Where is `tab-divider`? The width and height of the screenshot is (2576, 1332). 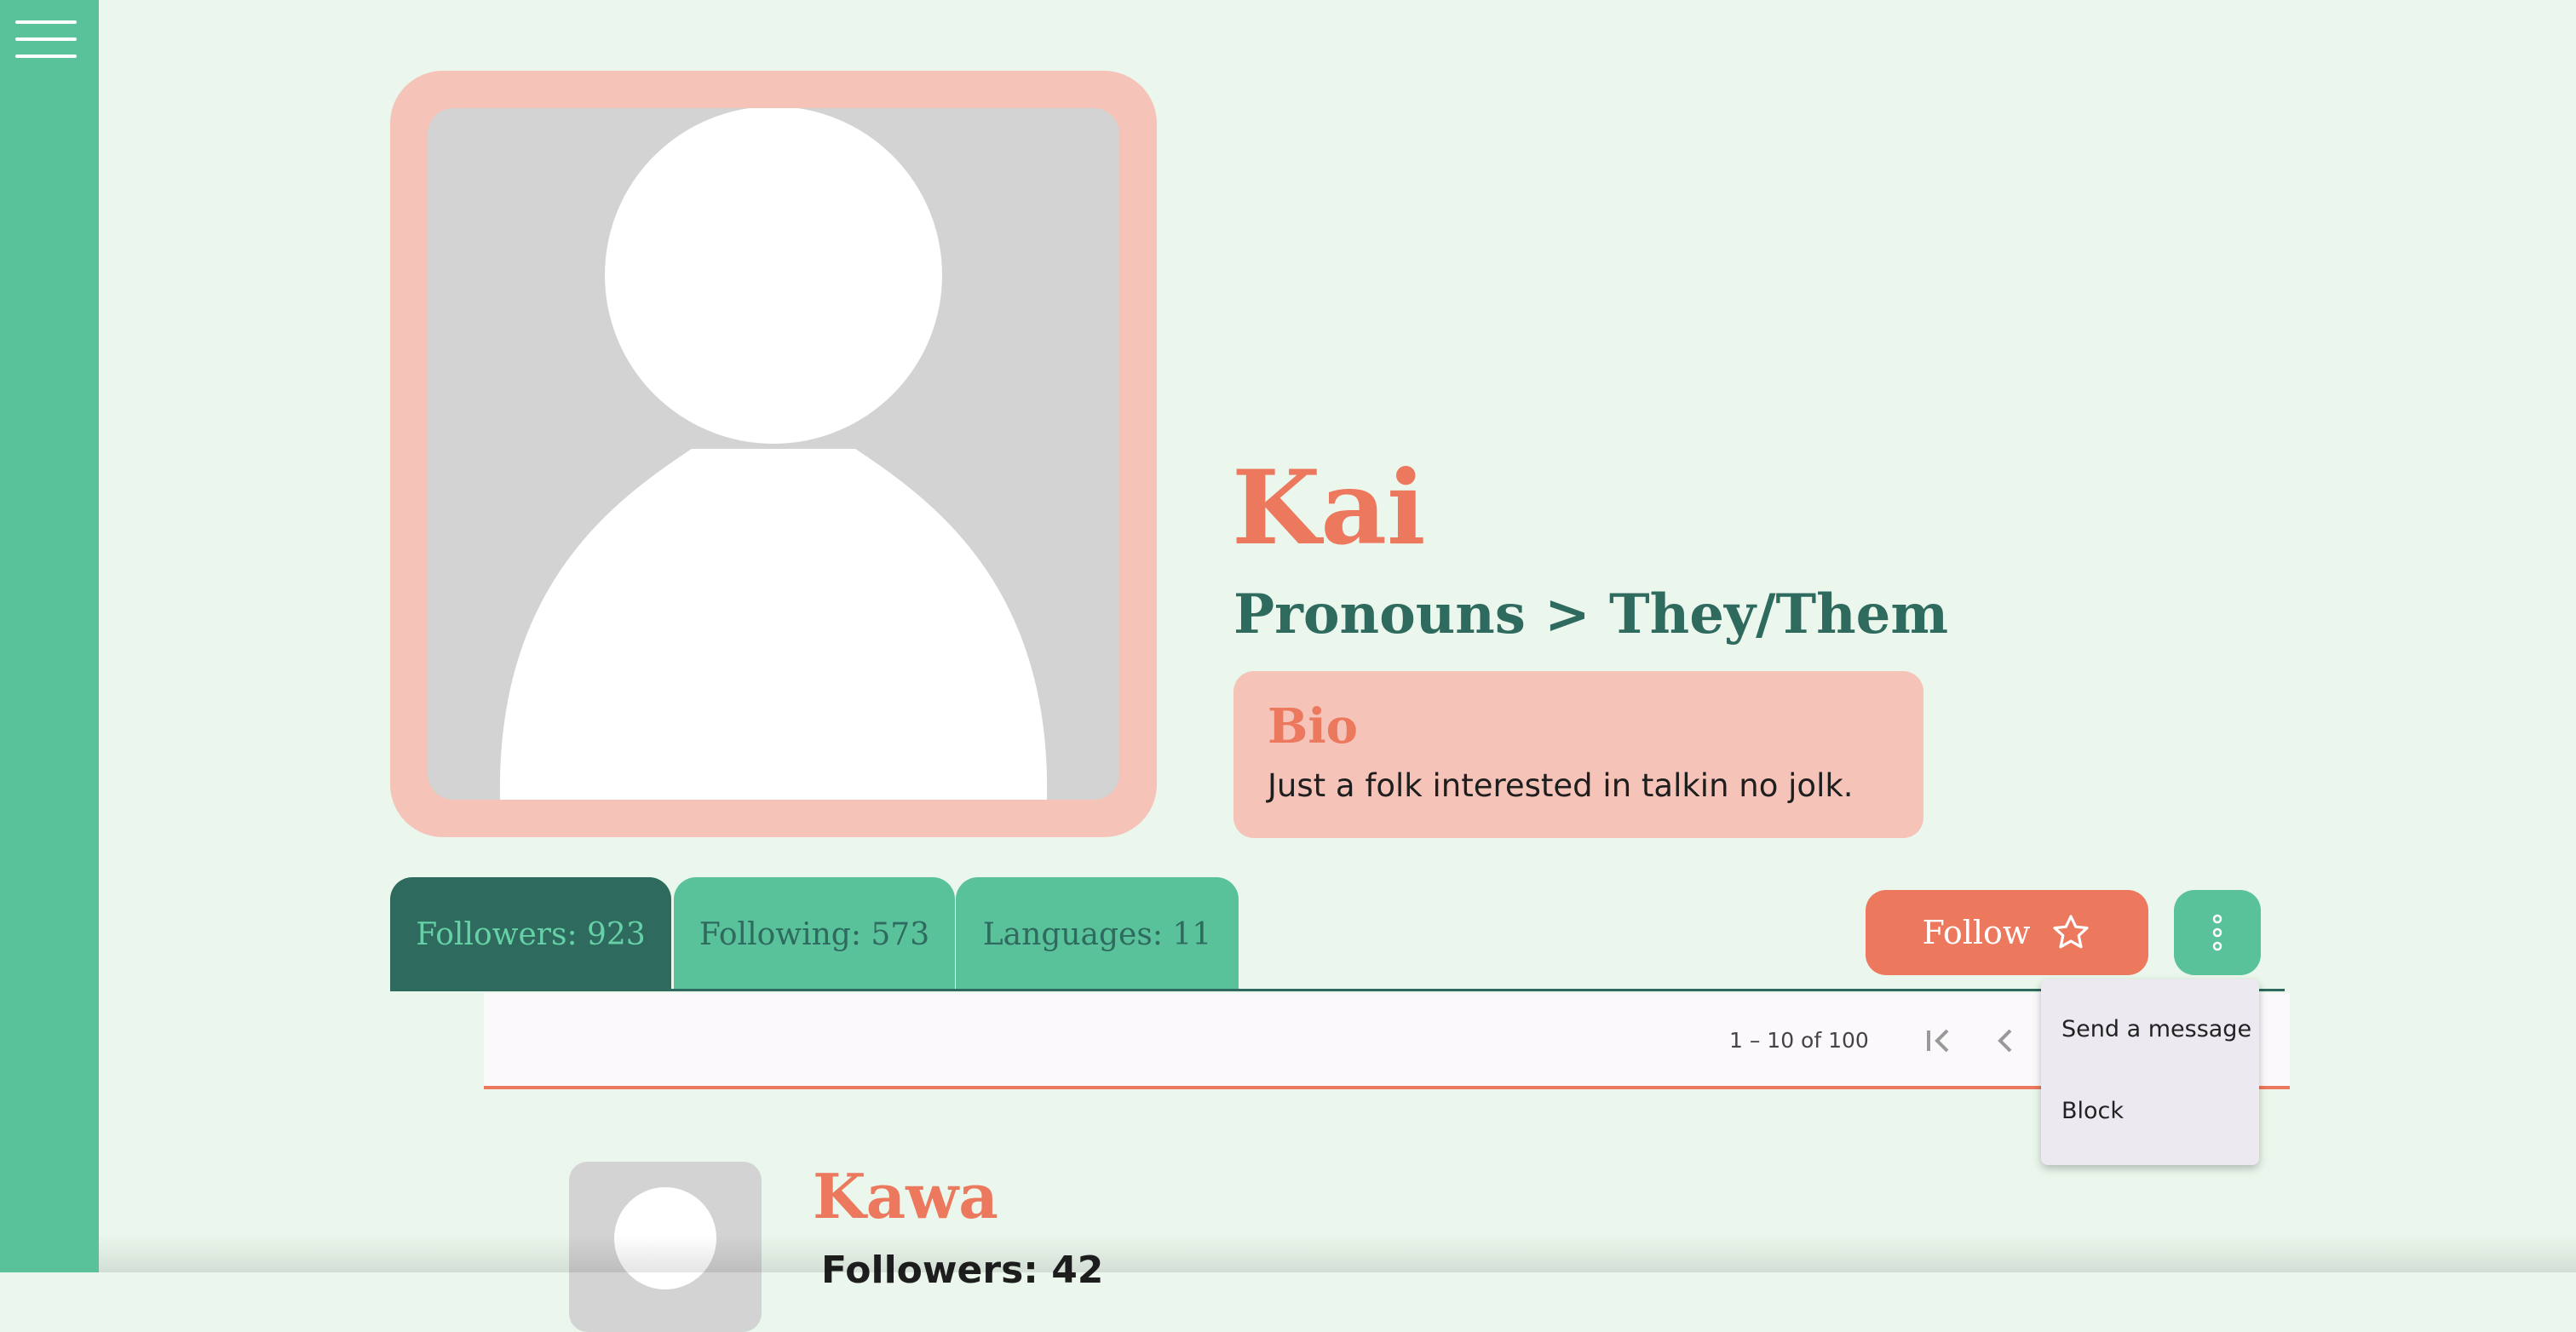
tab-divider is located at coordinates (1337, 990).